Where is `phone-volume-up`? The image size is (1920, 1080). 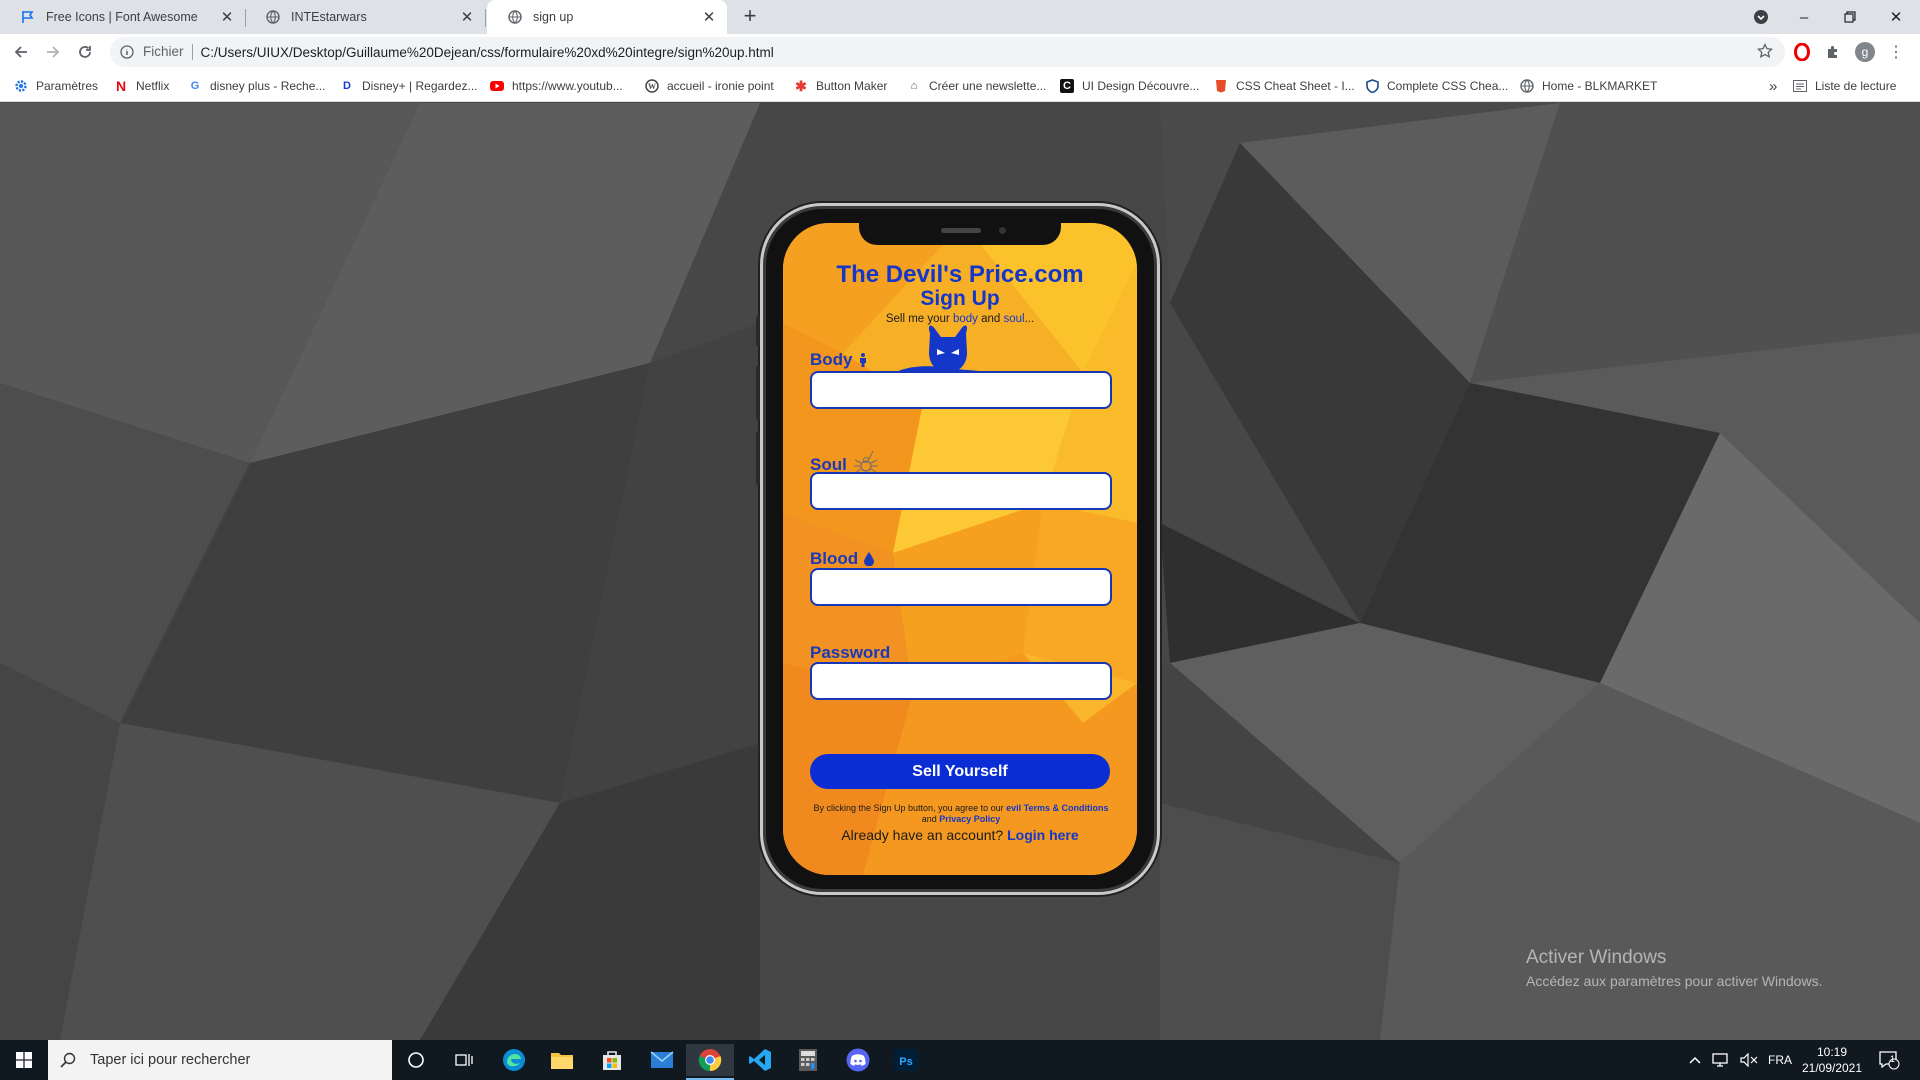 phone-volume-up is located at coordinates (758, 393).